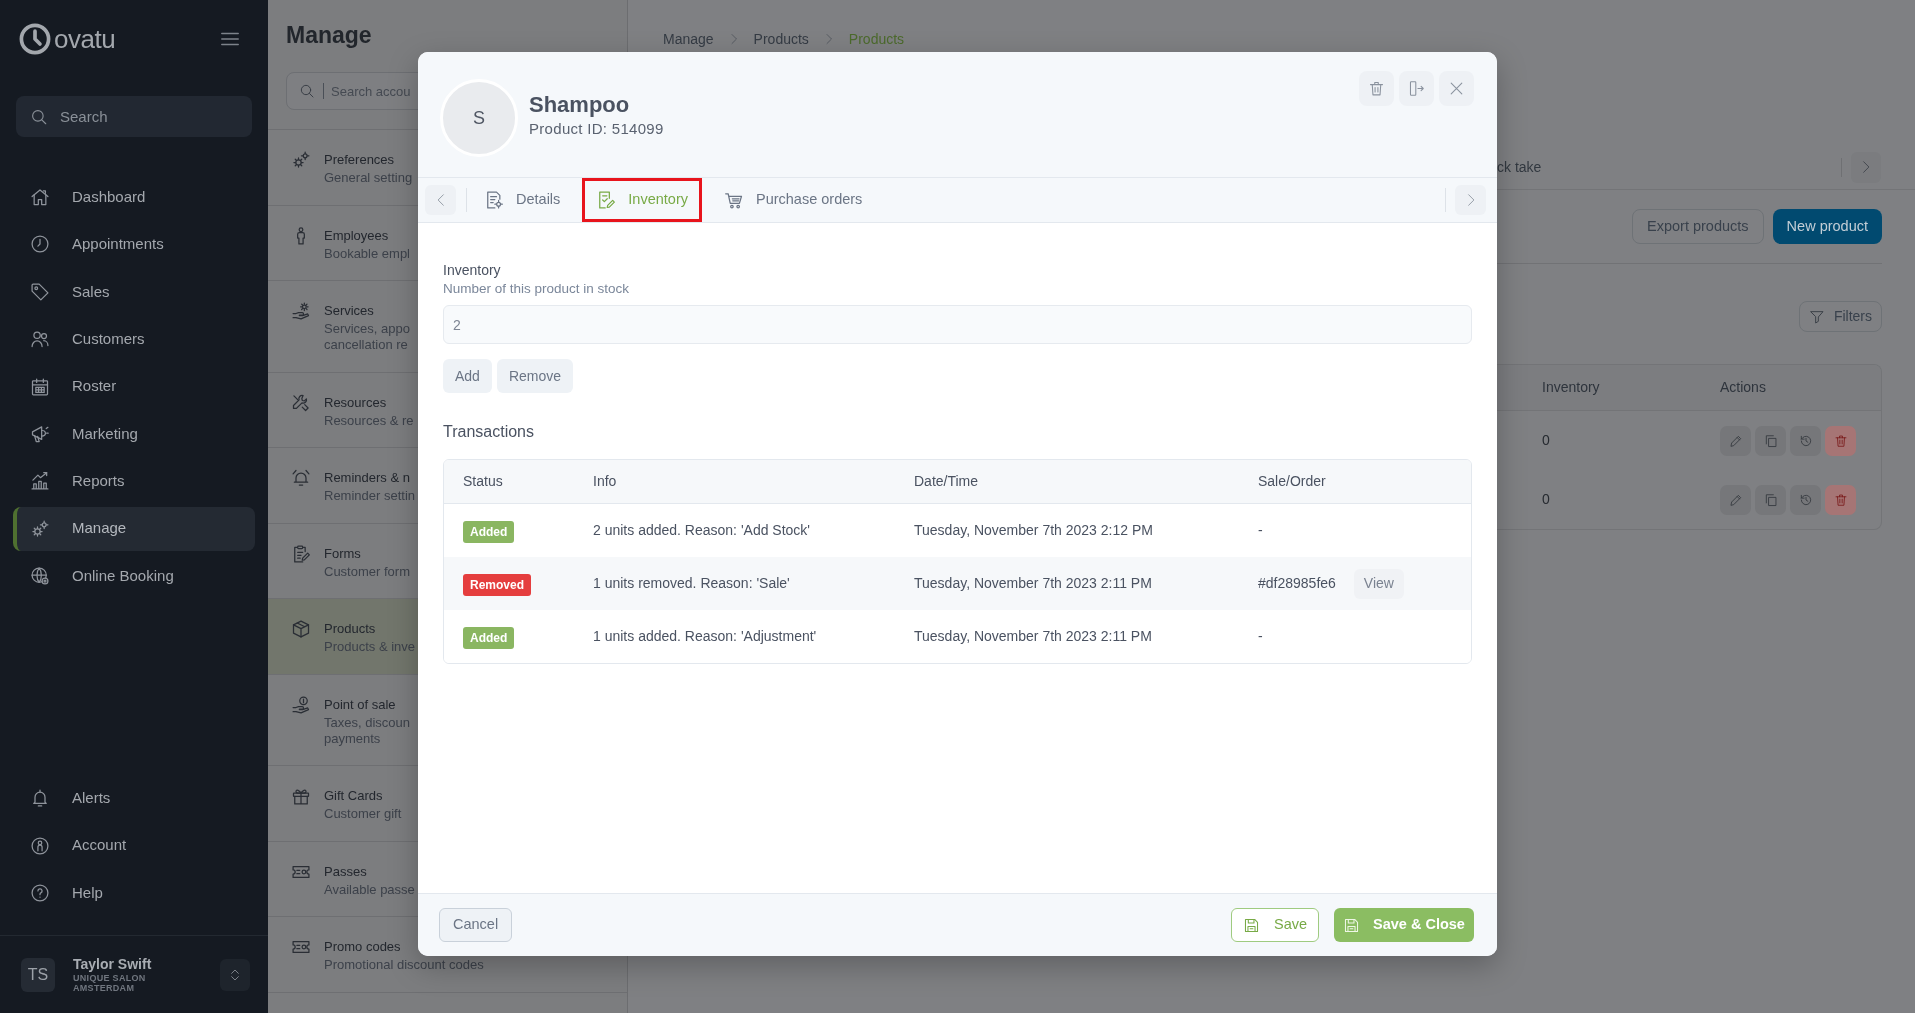 Image resolution: width=1915 pixels, height=1013 pixels. What do you see at coordinates (476, 925) in the screenshot?
I see `cancel-button: Cancel` at bounding box center [476, 925].